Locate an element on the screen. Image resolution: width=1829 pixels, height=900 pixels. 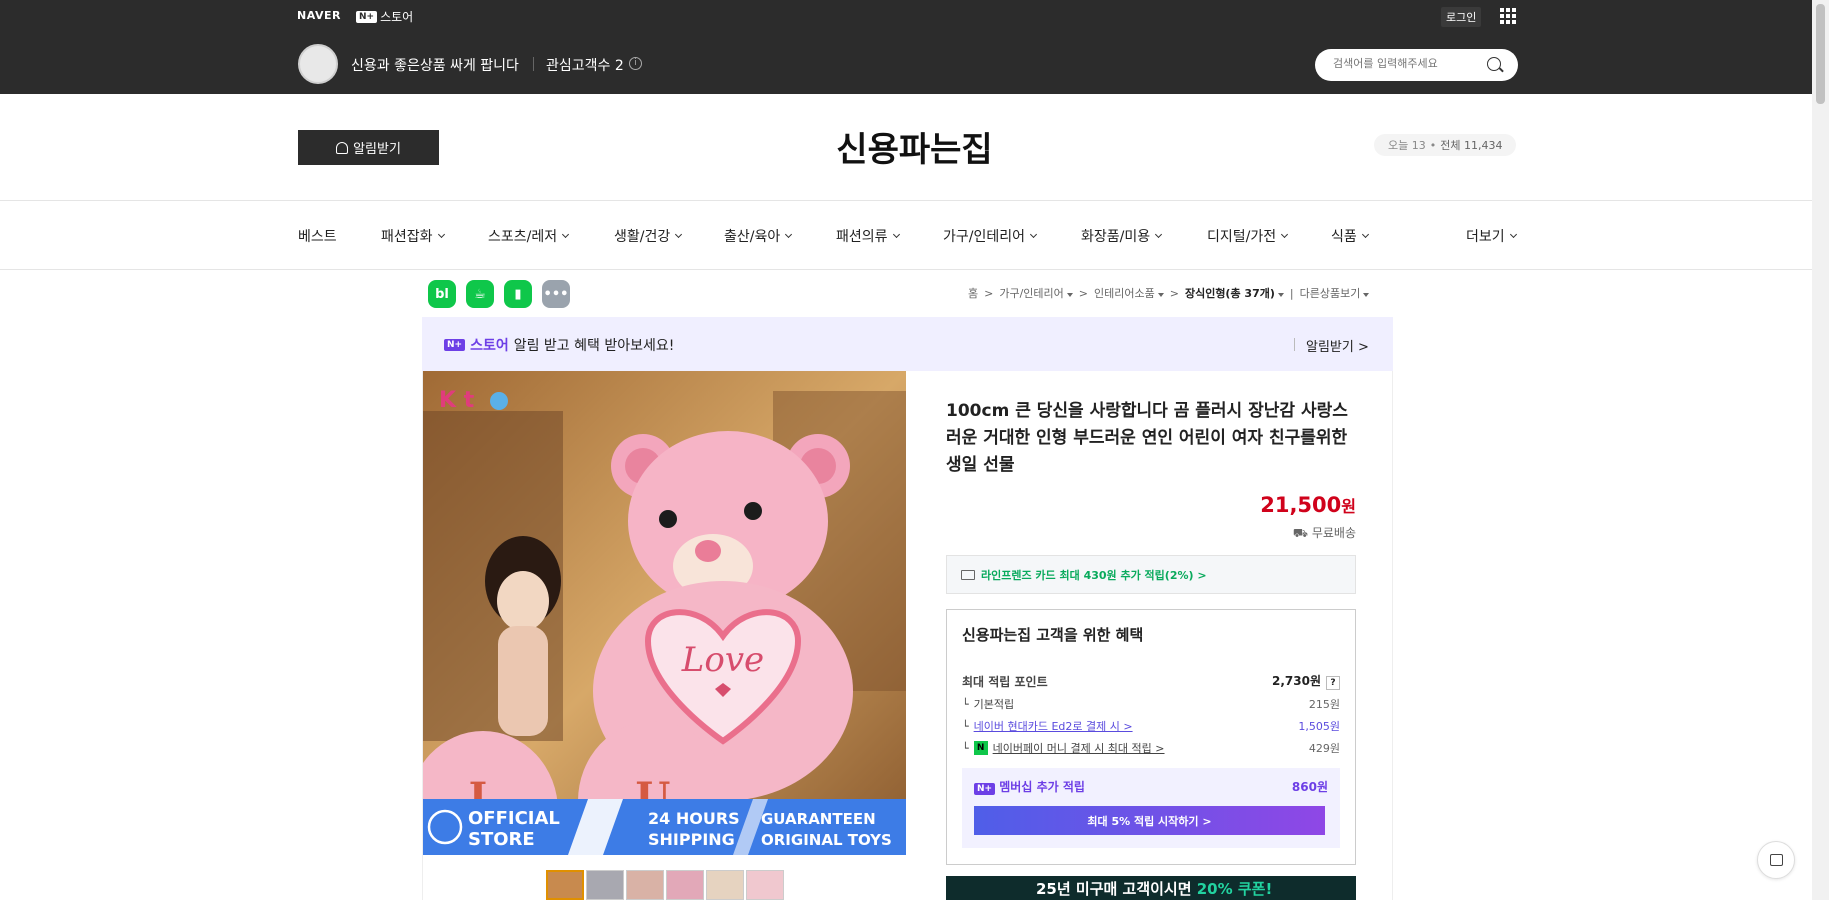
coupon-banner: 25년 미구매 고객이시면 20% 쿠폰! is located at coordinates (1151, 888).